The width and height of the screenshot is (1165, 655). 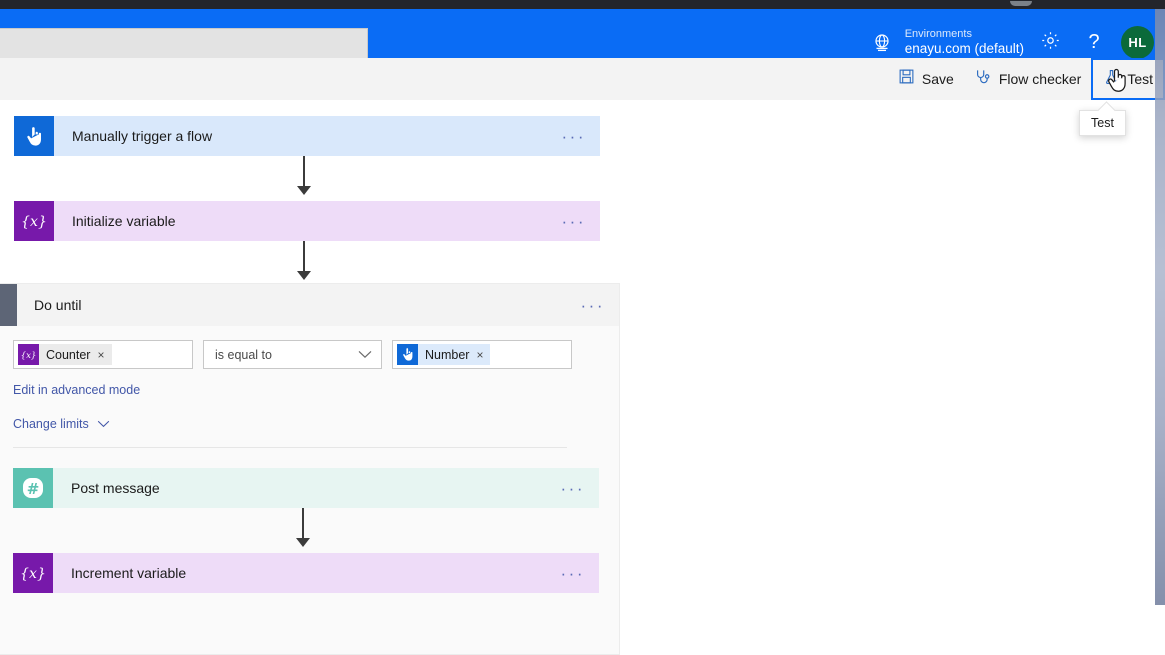 I want to click on os-title-strip, so click(x=582, y=4).